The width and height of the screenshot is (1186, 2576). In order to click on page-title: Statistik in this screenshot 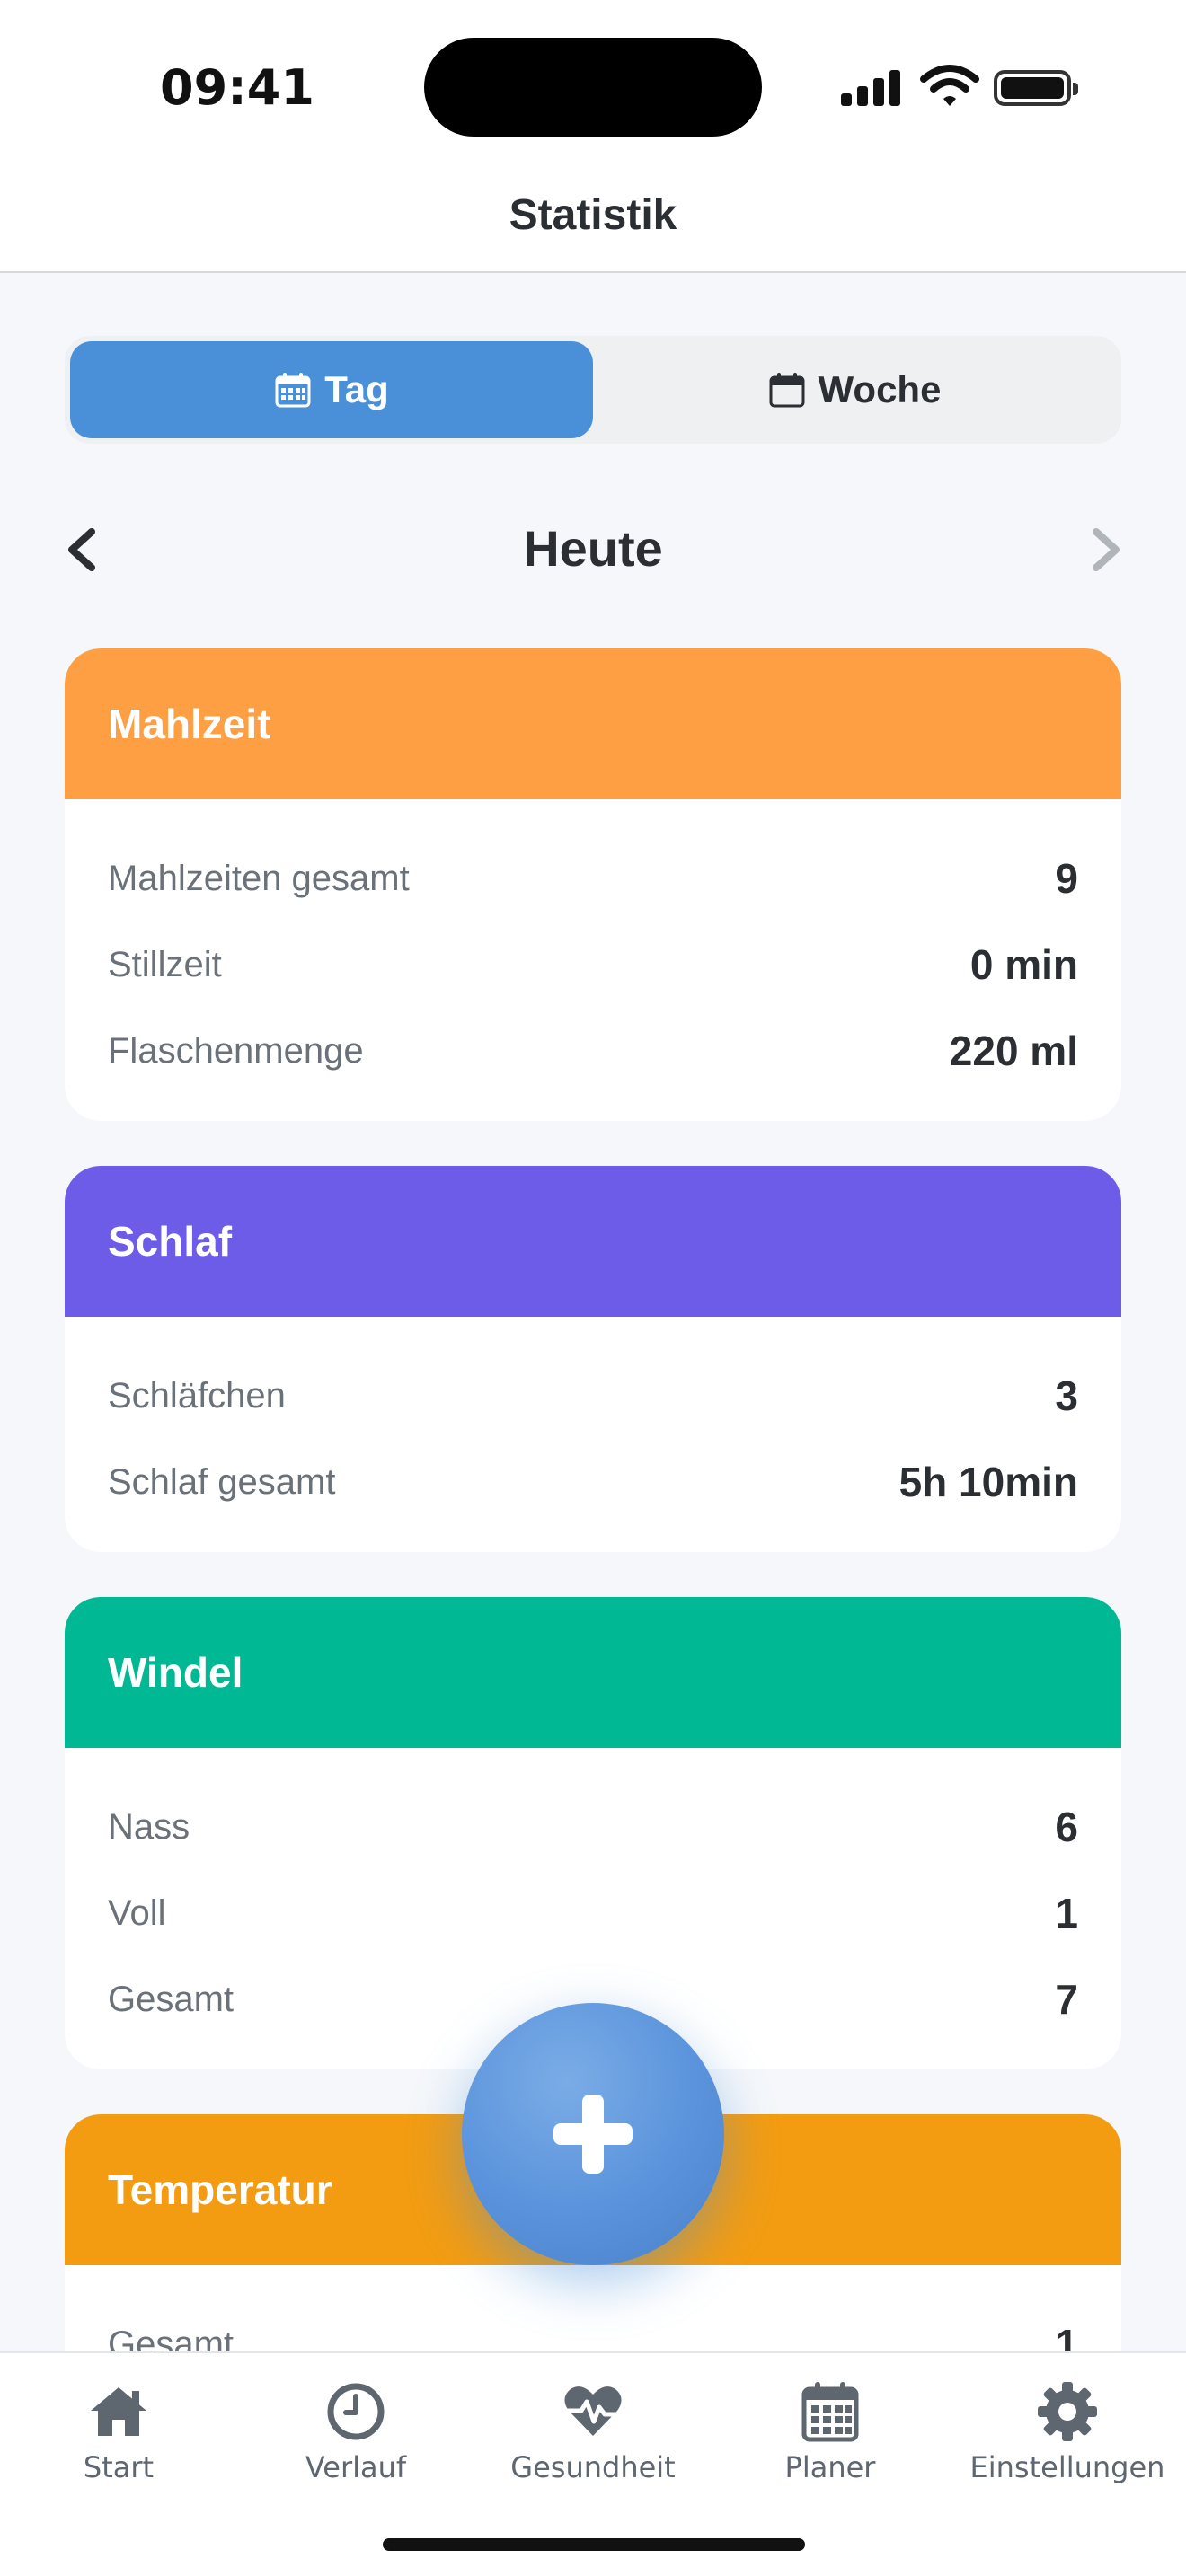, I will do `click(593, 215)`.